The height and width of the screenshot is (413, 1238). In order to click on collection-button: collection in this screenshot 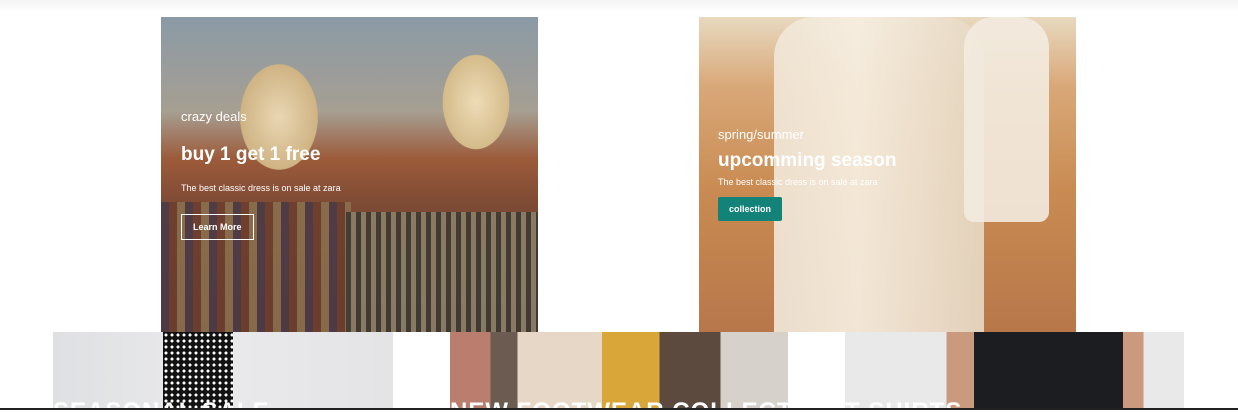, I will do `click(750, 209)`.